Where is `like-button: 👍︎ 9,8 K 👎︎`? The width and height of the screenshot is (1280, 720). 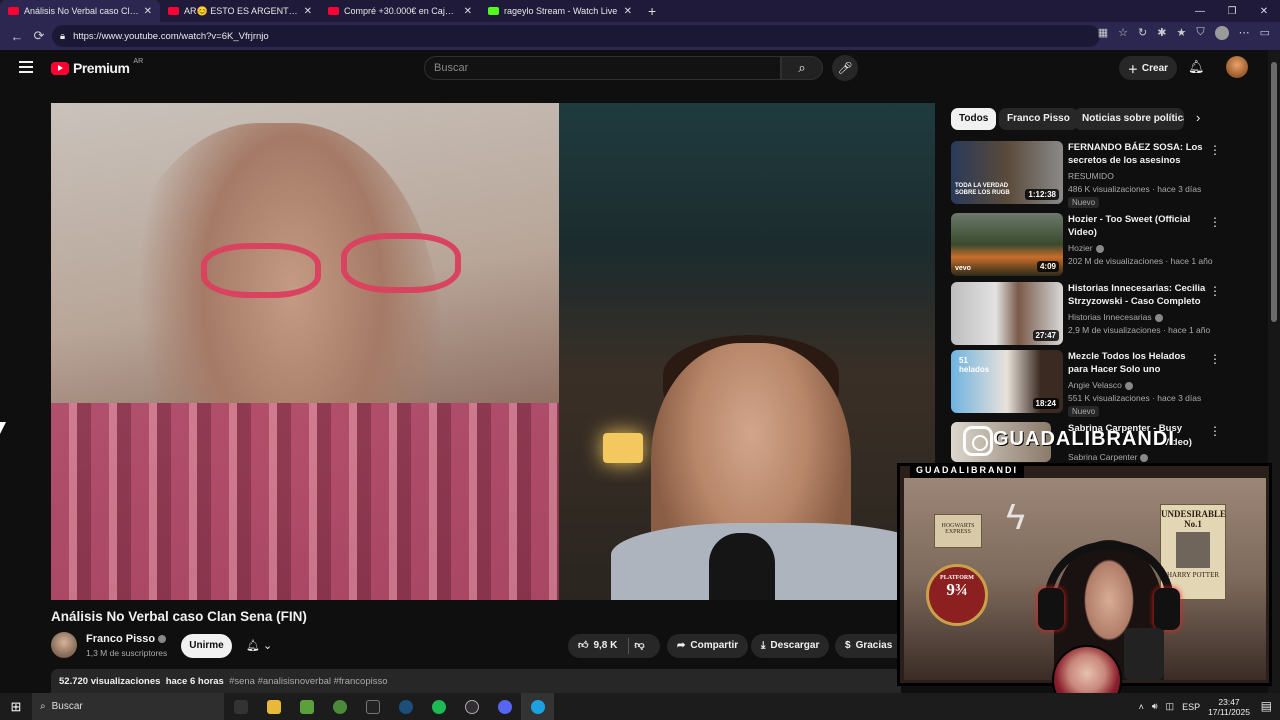
like-button: 👍︎ 9,8 K 👎︎ is located at coordinates (614, 646).